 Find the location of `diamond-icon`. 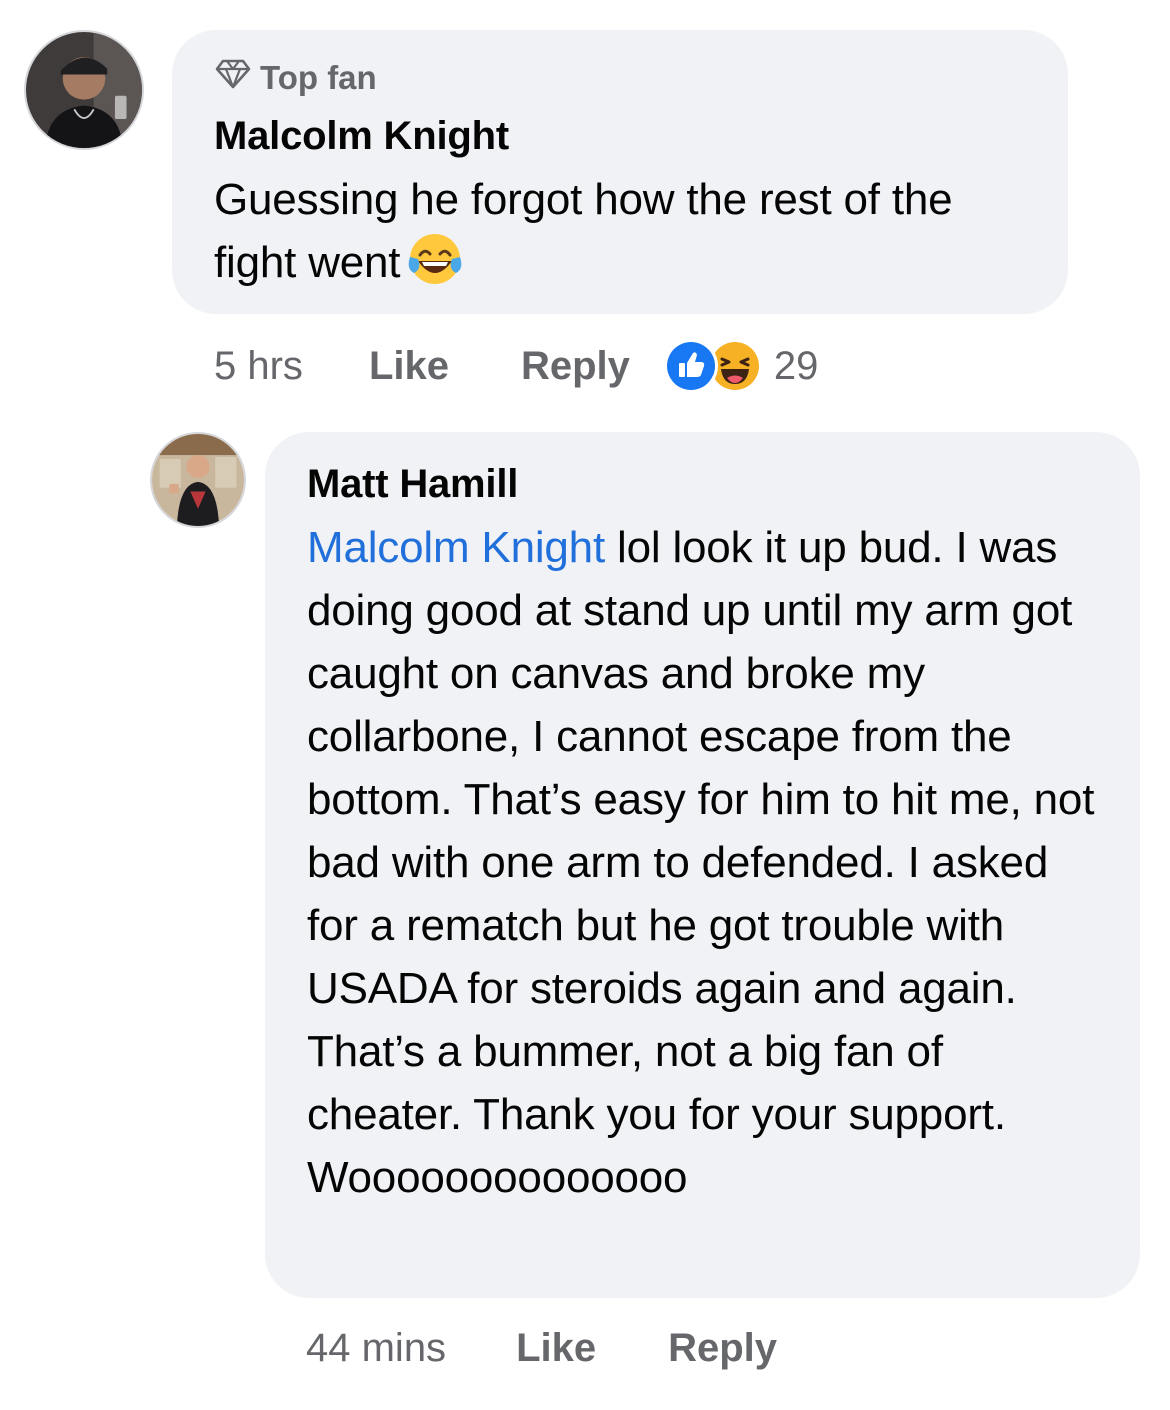

diamond-icon is located at coordinates (233, 78).